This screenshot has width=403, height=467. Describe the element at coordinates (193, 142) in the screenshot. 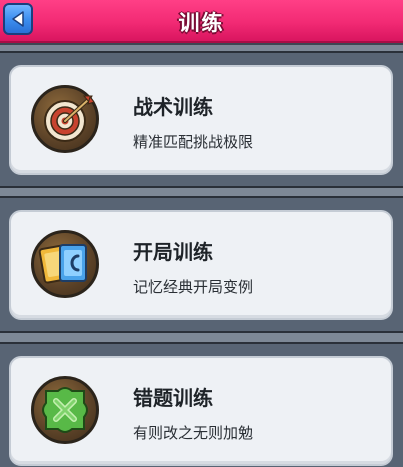

I see `mode-description: 精准匹配挑战极限` at that location.